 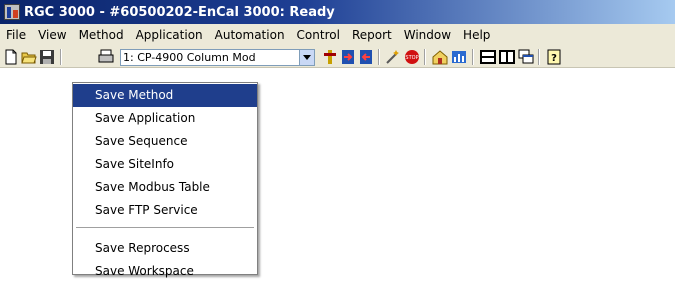 What do you see at coordinates (165, 141) in the screenshot?
I see `menu-item-save-sequence: Save Sequence` at bounding box center [165, 141].